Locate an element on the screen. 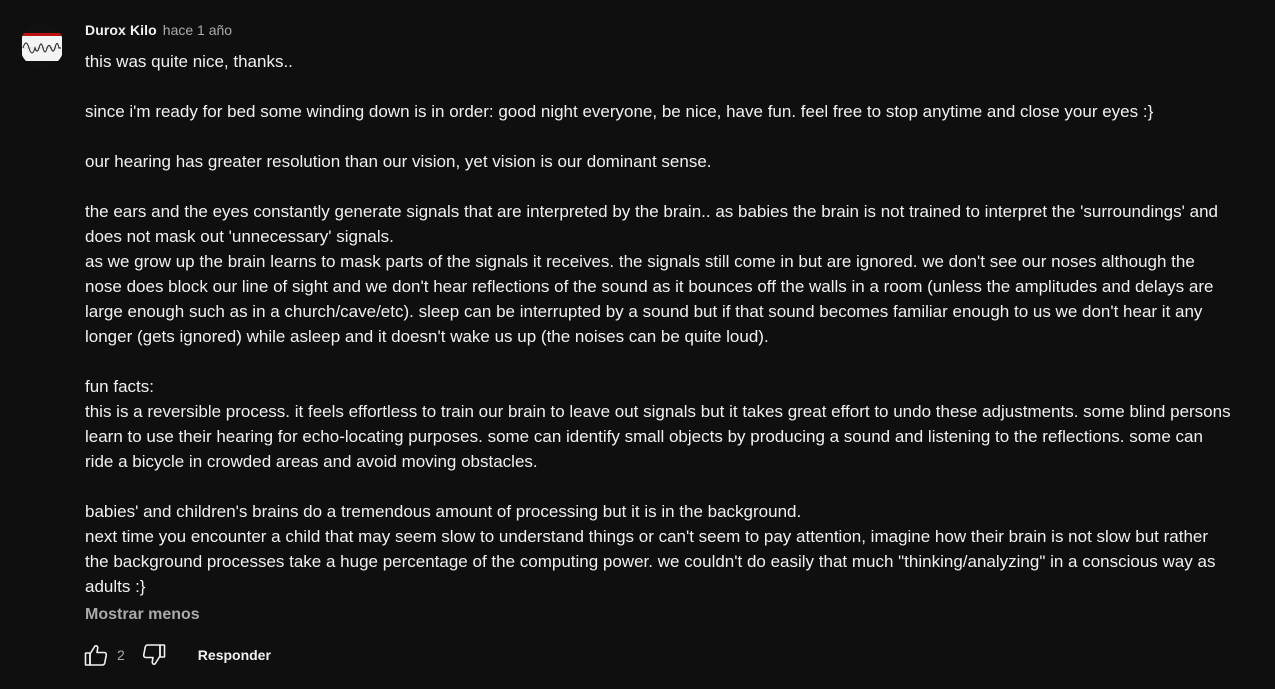 The height and width of the screenshot is (689, 1275). thumbs-down-icon is located at coordinates (154, 654).